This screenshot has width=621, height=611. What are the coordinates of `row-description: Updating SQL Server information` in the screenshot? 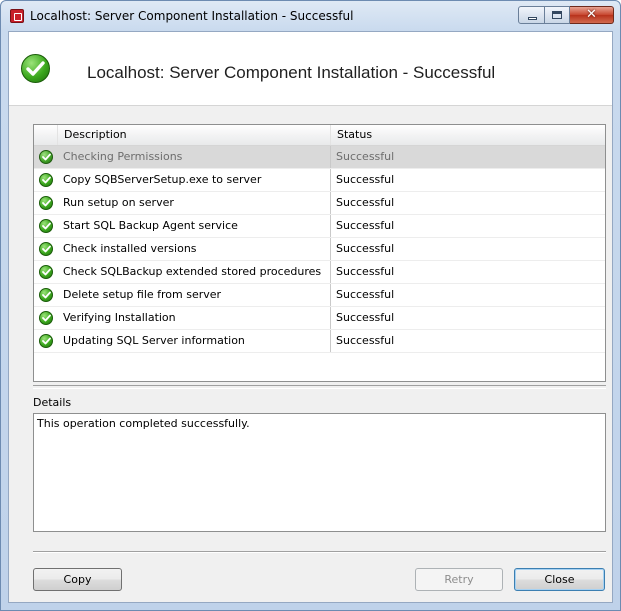 It's located at (194, 341).